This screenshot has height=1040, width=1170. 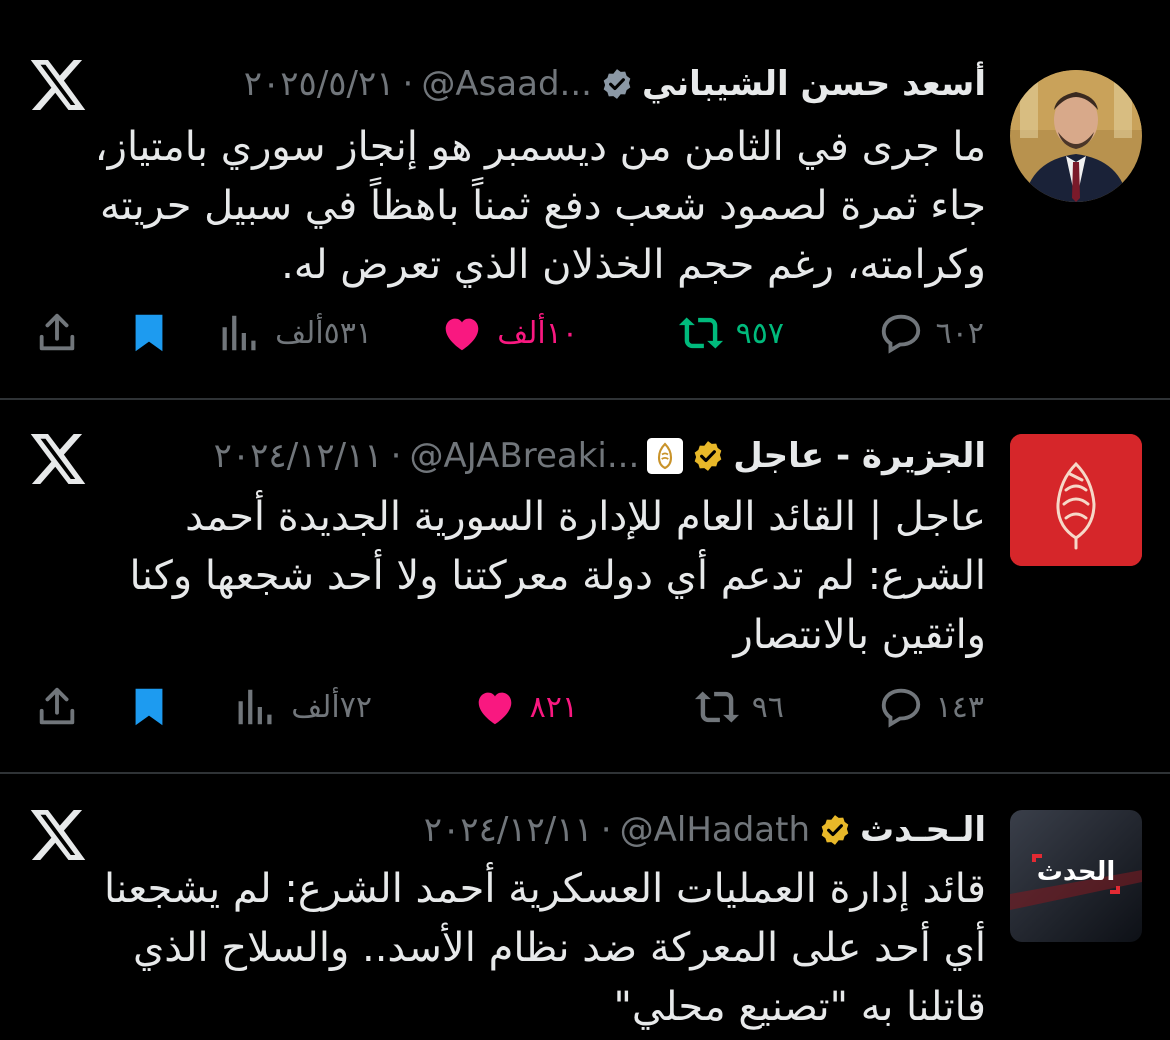 What do you see at coordinates (931, 707) in the screenshot?
I see `reply-button: ١٤٣` at bounding box center [931, 707].